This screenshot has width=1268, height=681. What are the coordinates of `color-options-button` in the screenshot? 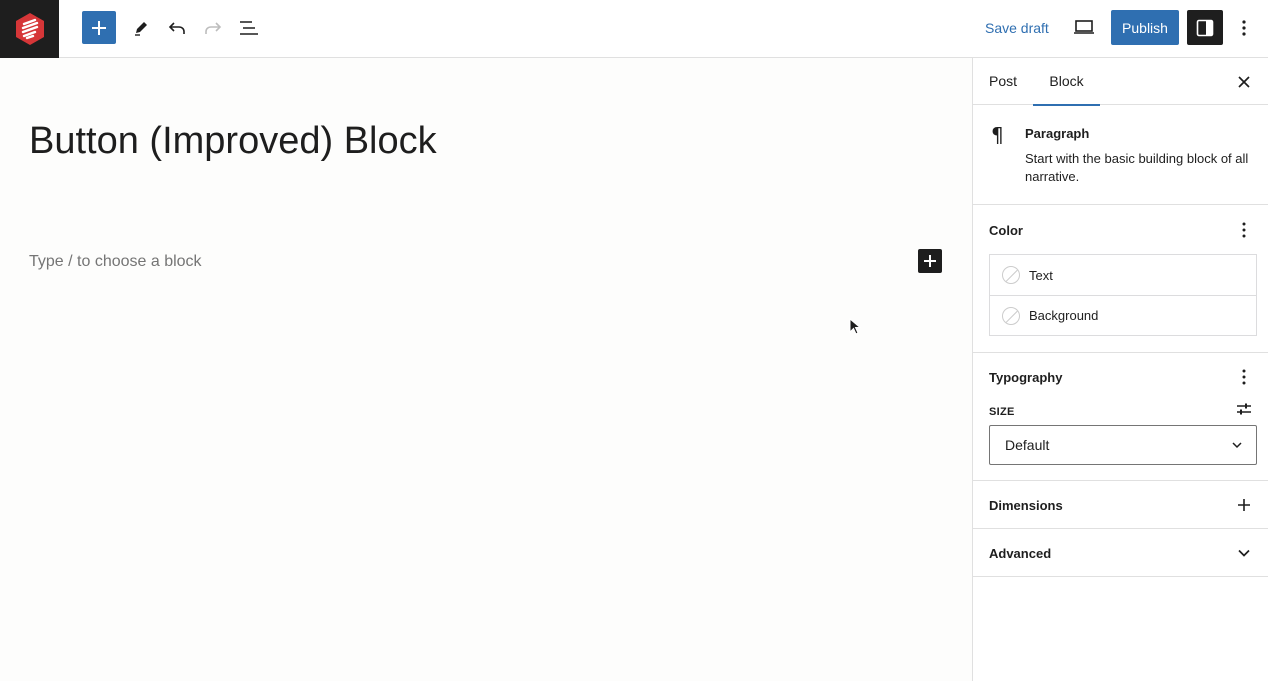 It's located at (1244, 230).